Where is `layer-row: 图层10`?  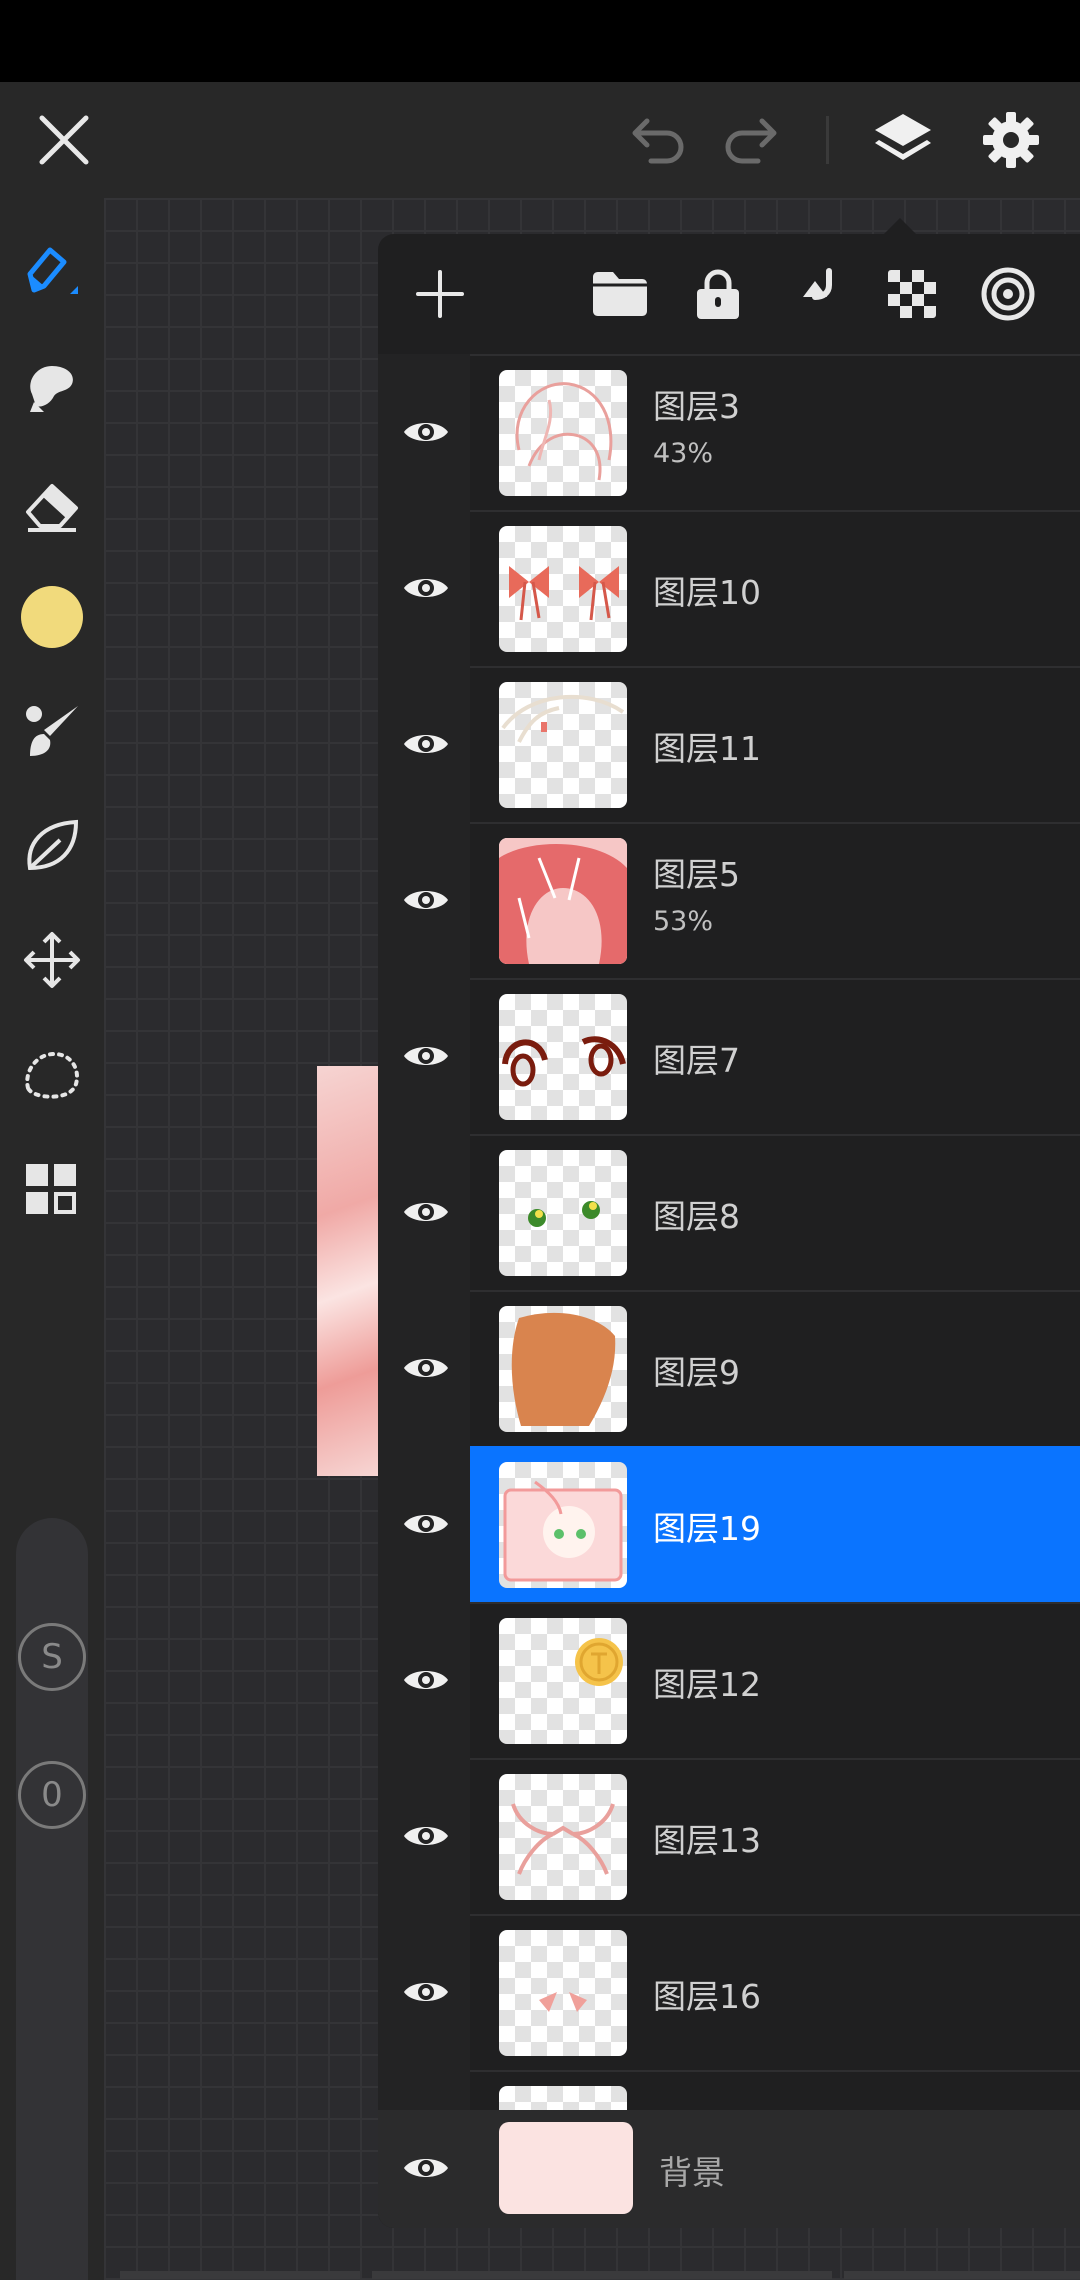 layer-row: 图层10 is located at coordinates (729, 588).